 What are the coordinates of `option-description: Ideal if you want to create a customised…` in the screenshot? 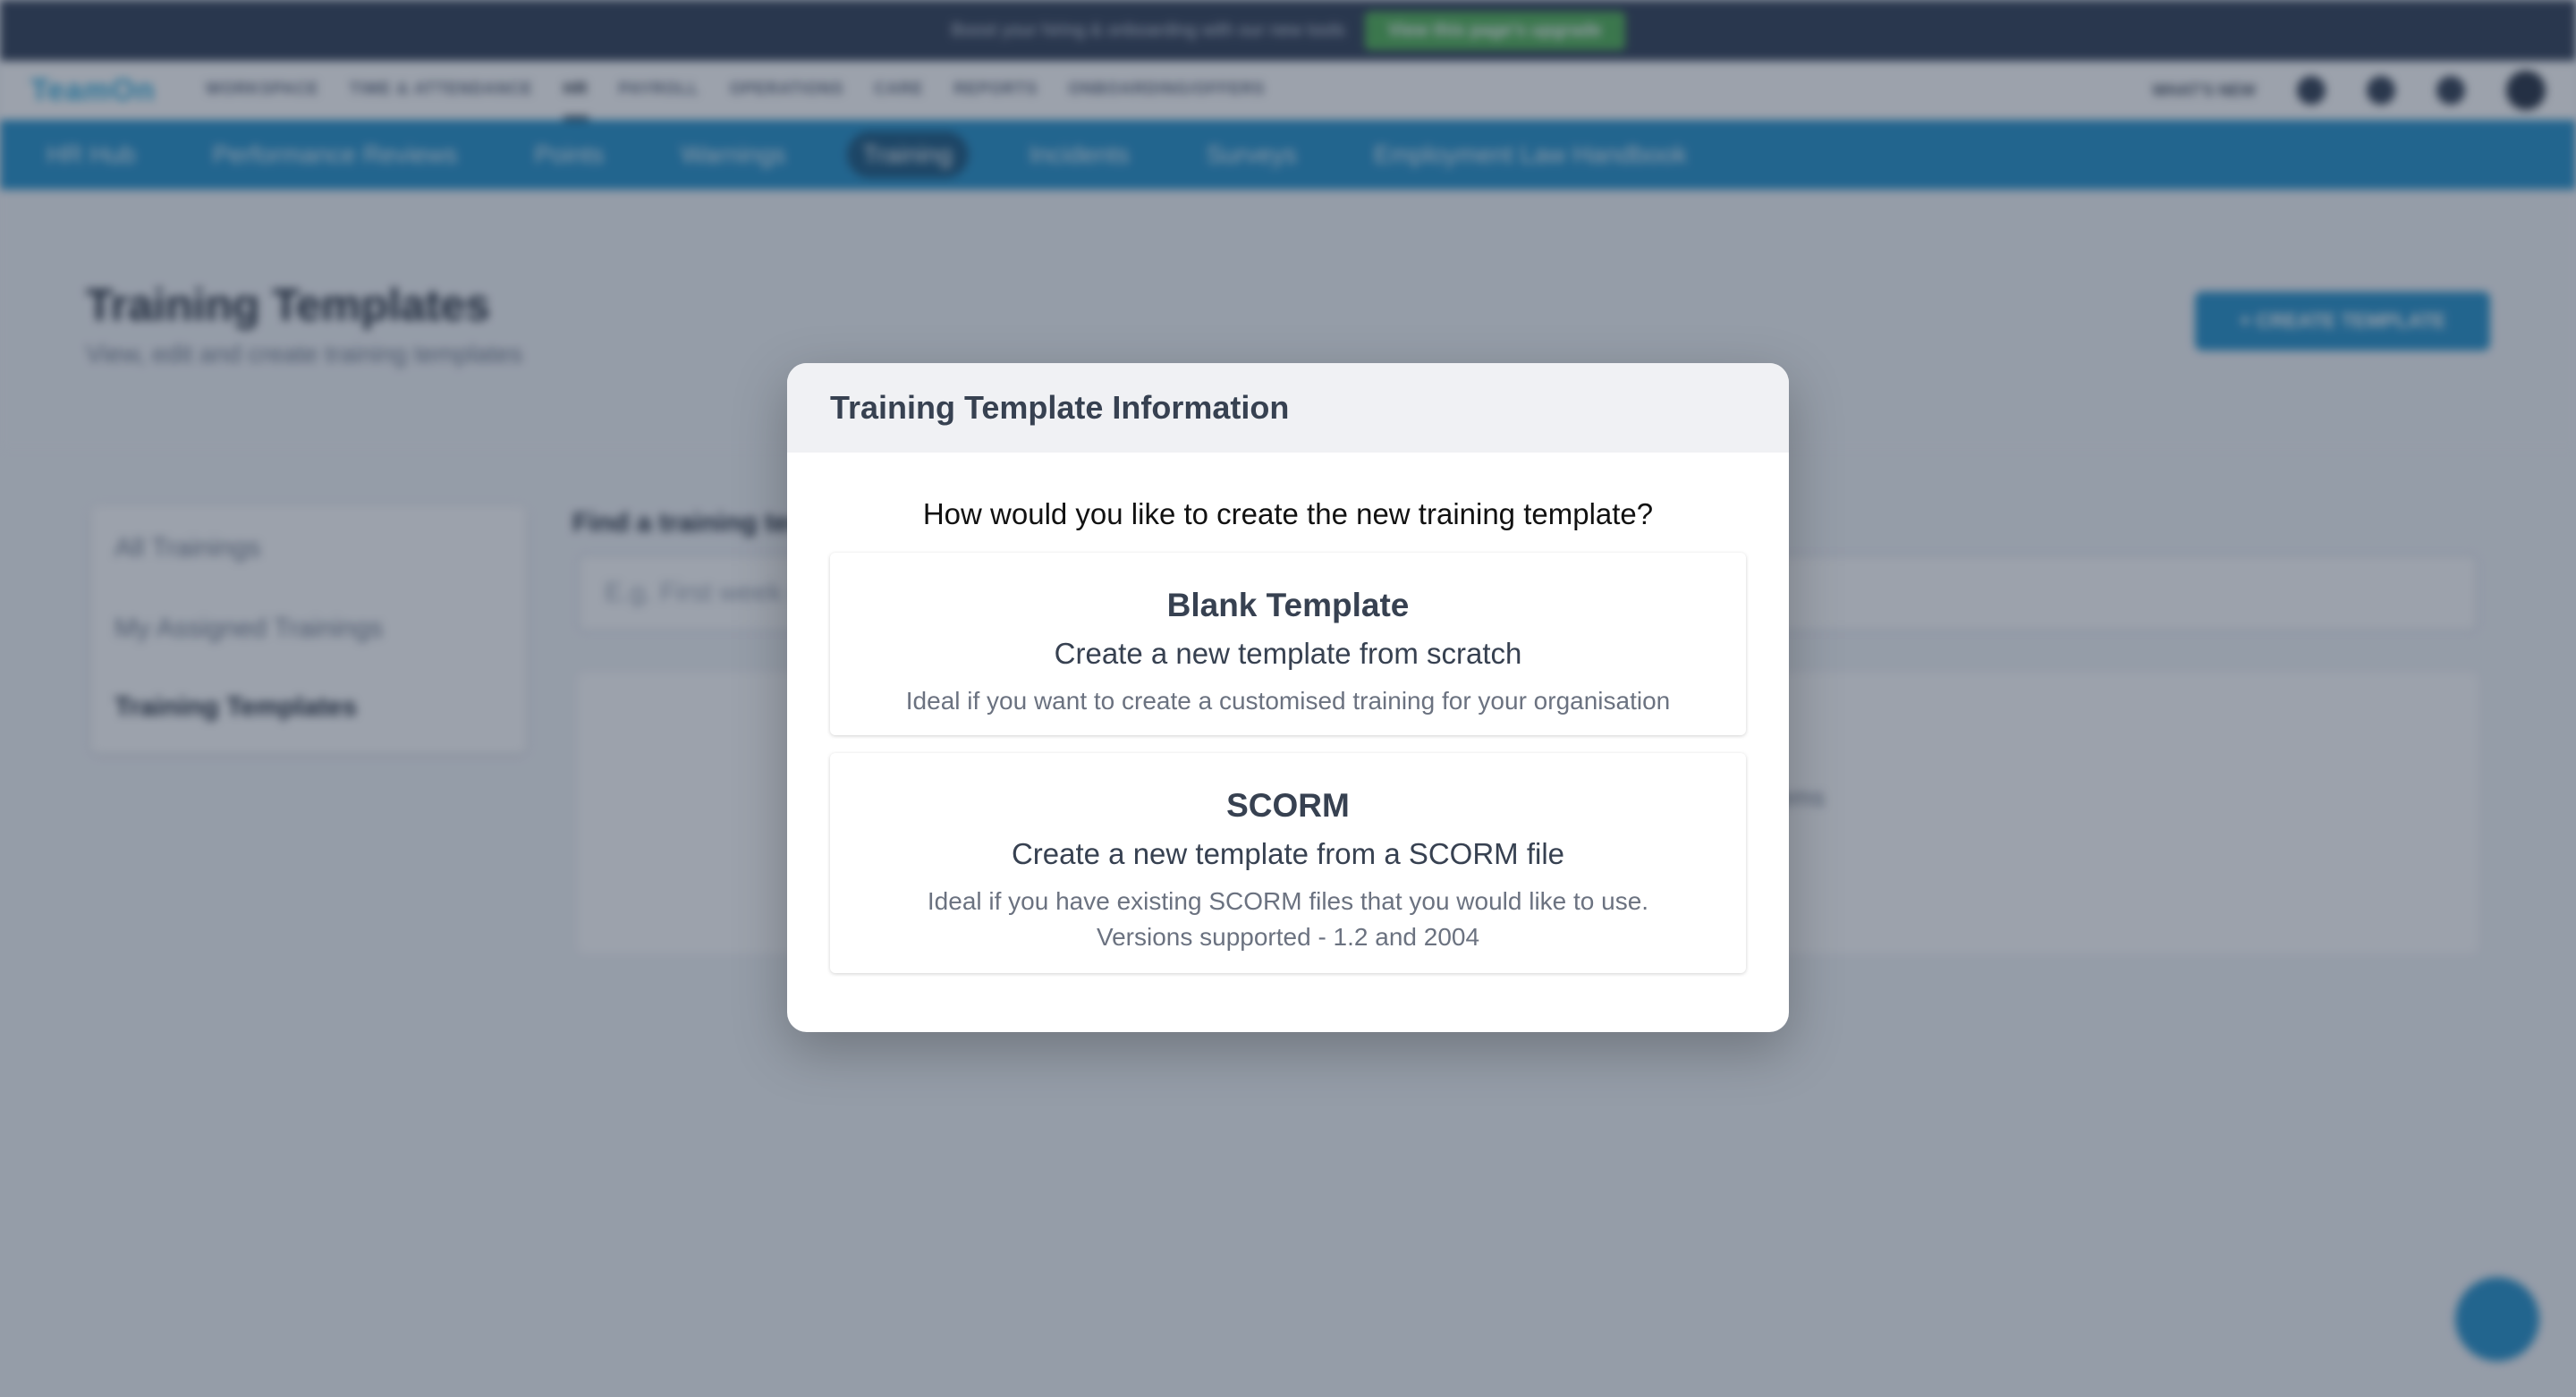 It's located at (1288, 701).